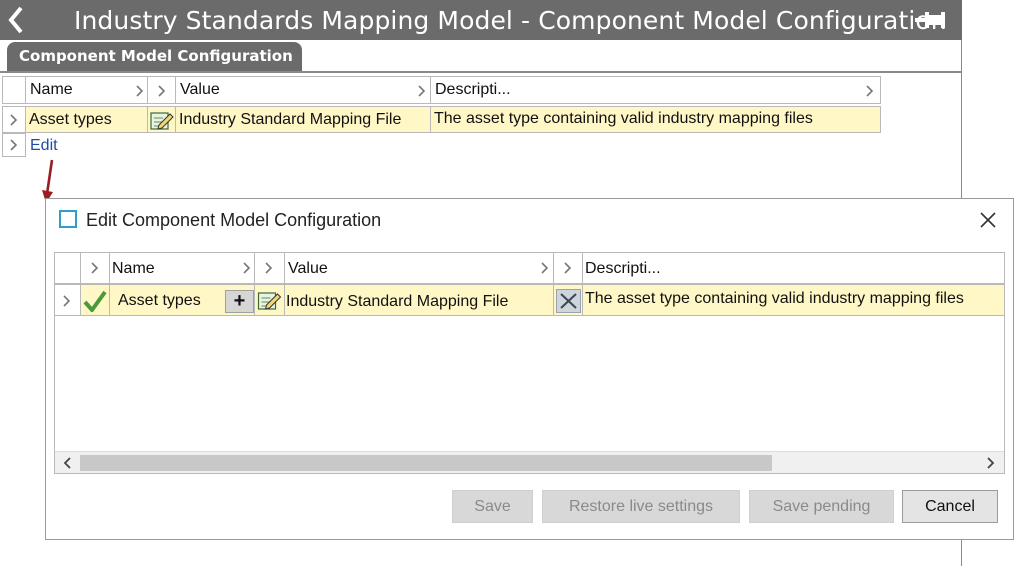 This screenshot has height=566, width=1014. I want to click on horizontal-scrollbar, so click(529, 462).